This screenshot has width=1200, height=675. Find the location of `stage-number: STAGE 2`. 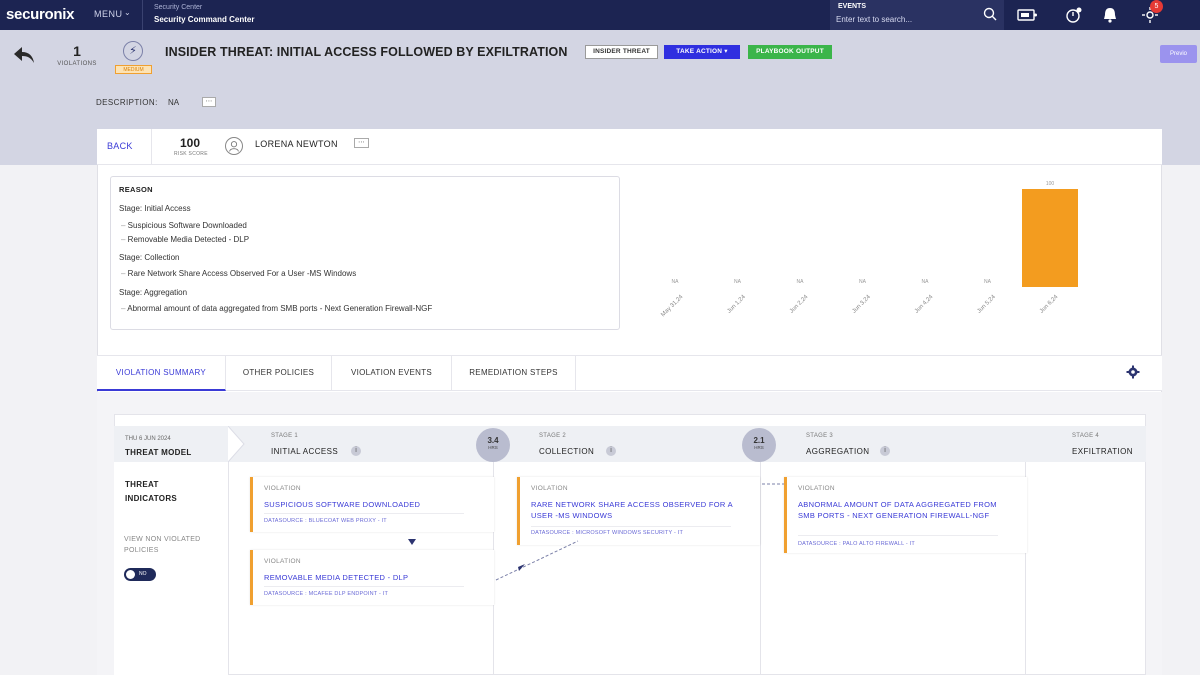

stage-number: STAGE 2 is located at coordinates (552, 436).